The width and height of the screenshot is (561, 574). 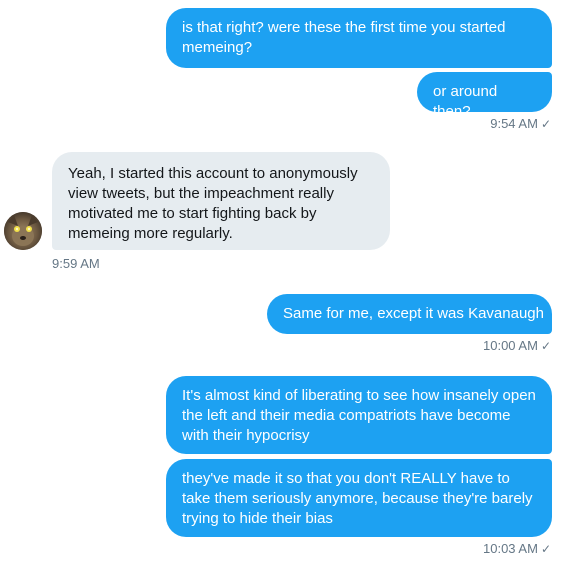 I want to click on timestamp-4: 10:03 AM ✓, so click(x=485, y=549).